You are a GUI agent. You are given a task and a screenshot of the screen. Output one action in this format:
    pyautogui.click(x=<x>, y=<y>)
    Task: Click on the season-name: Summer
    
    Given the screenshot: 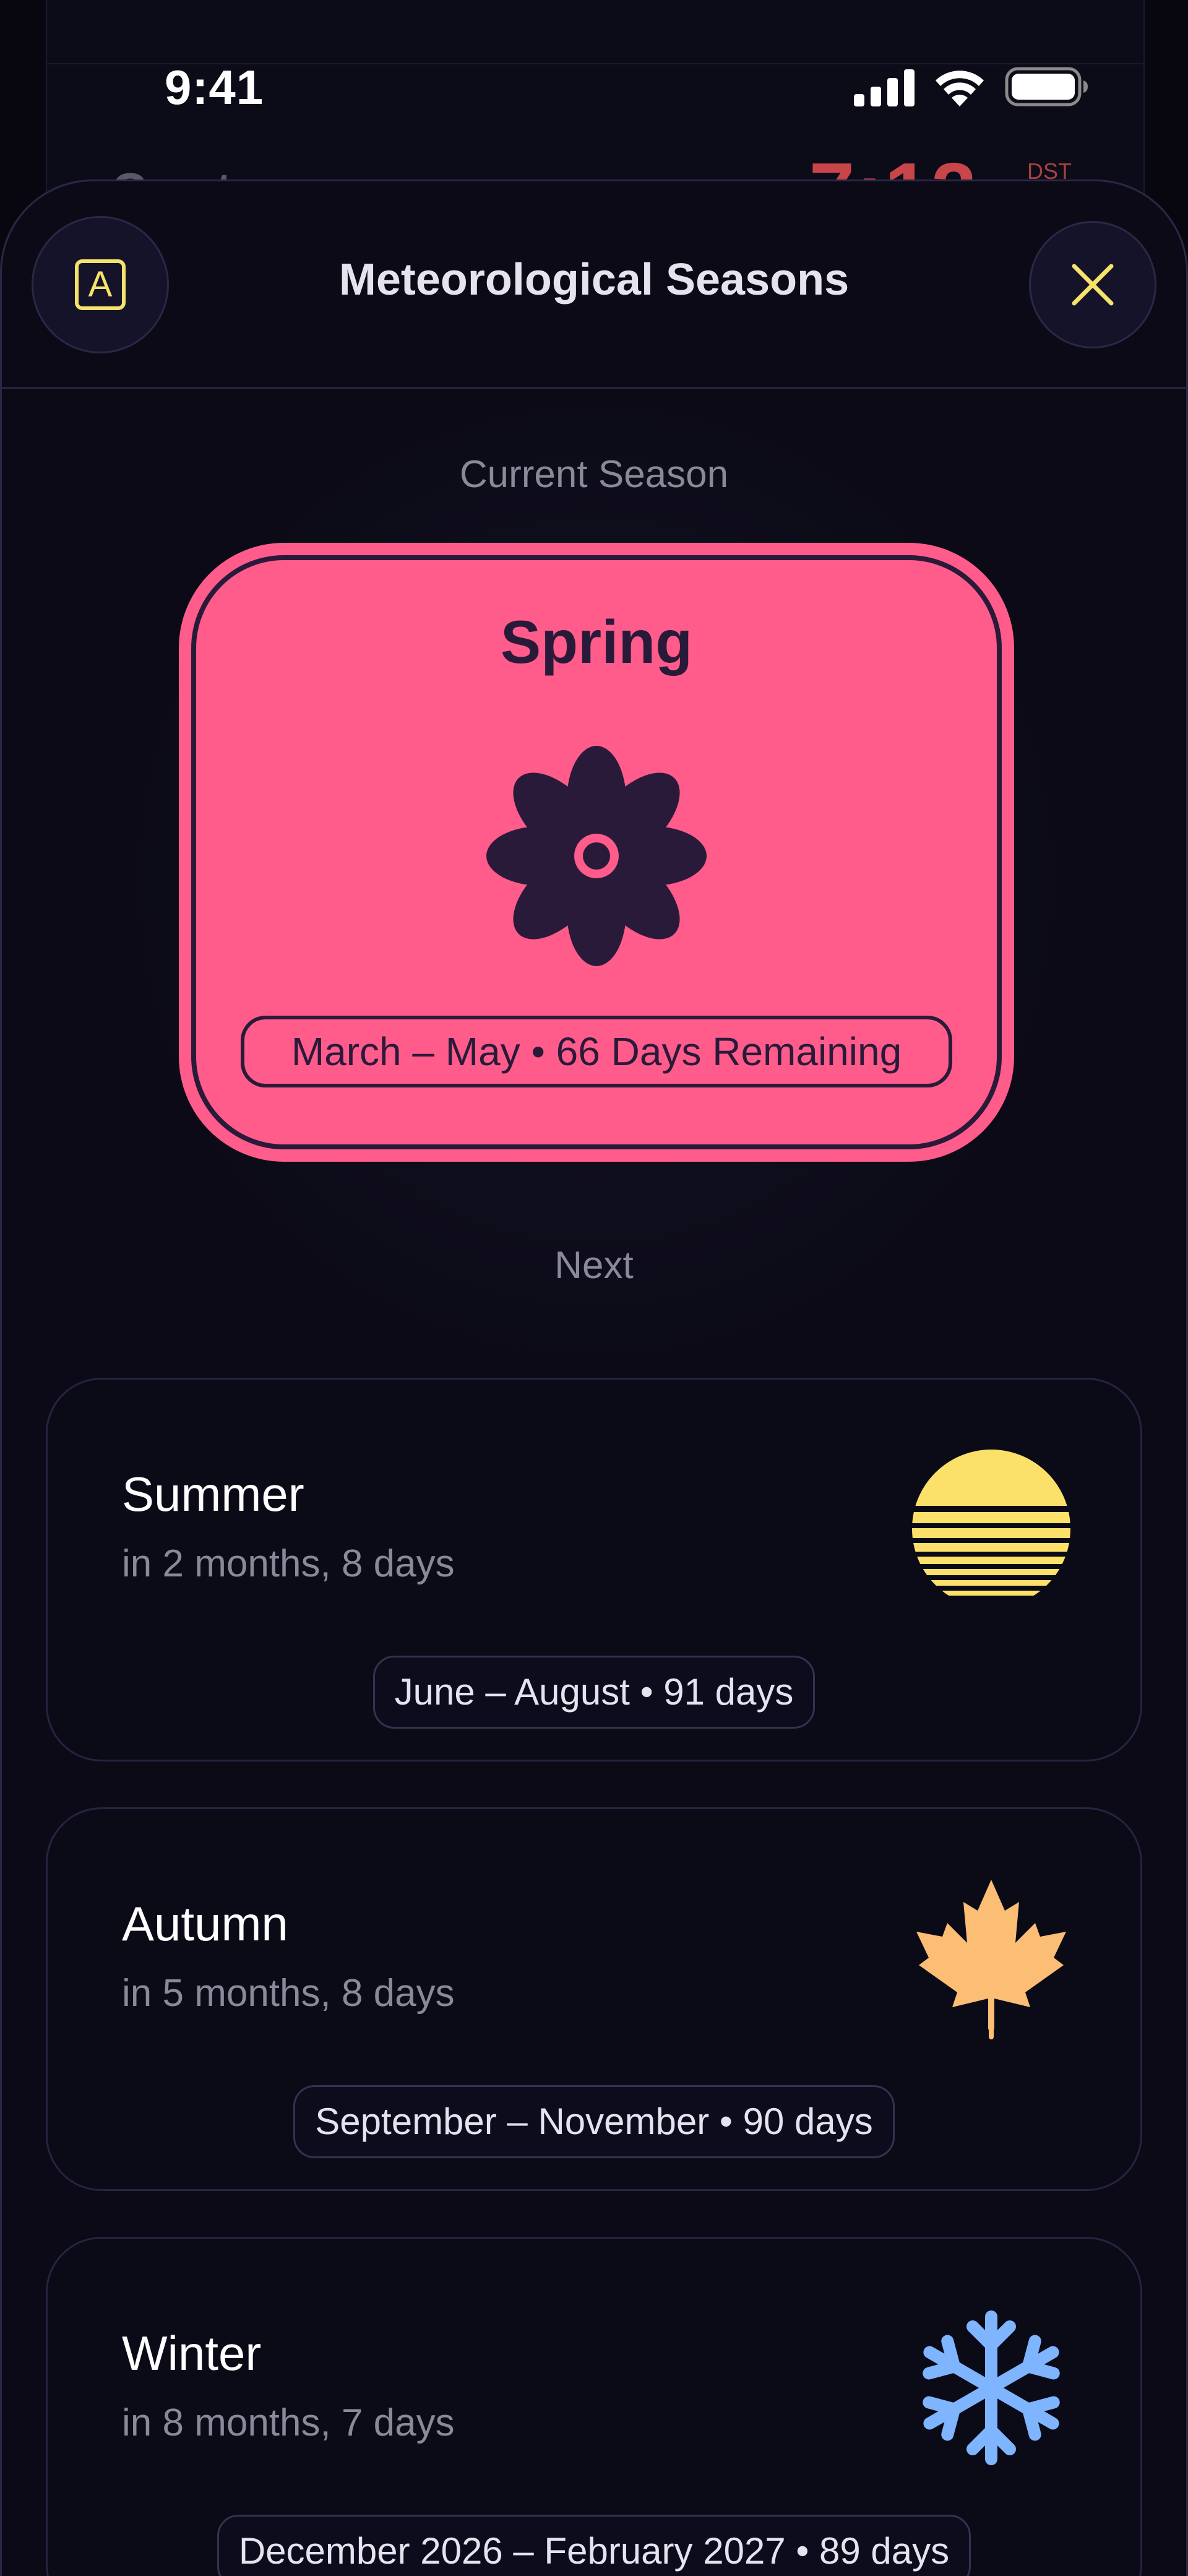 What is the action you would take?
    pyautogui.click(x=213, y=1494)
    